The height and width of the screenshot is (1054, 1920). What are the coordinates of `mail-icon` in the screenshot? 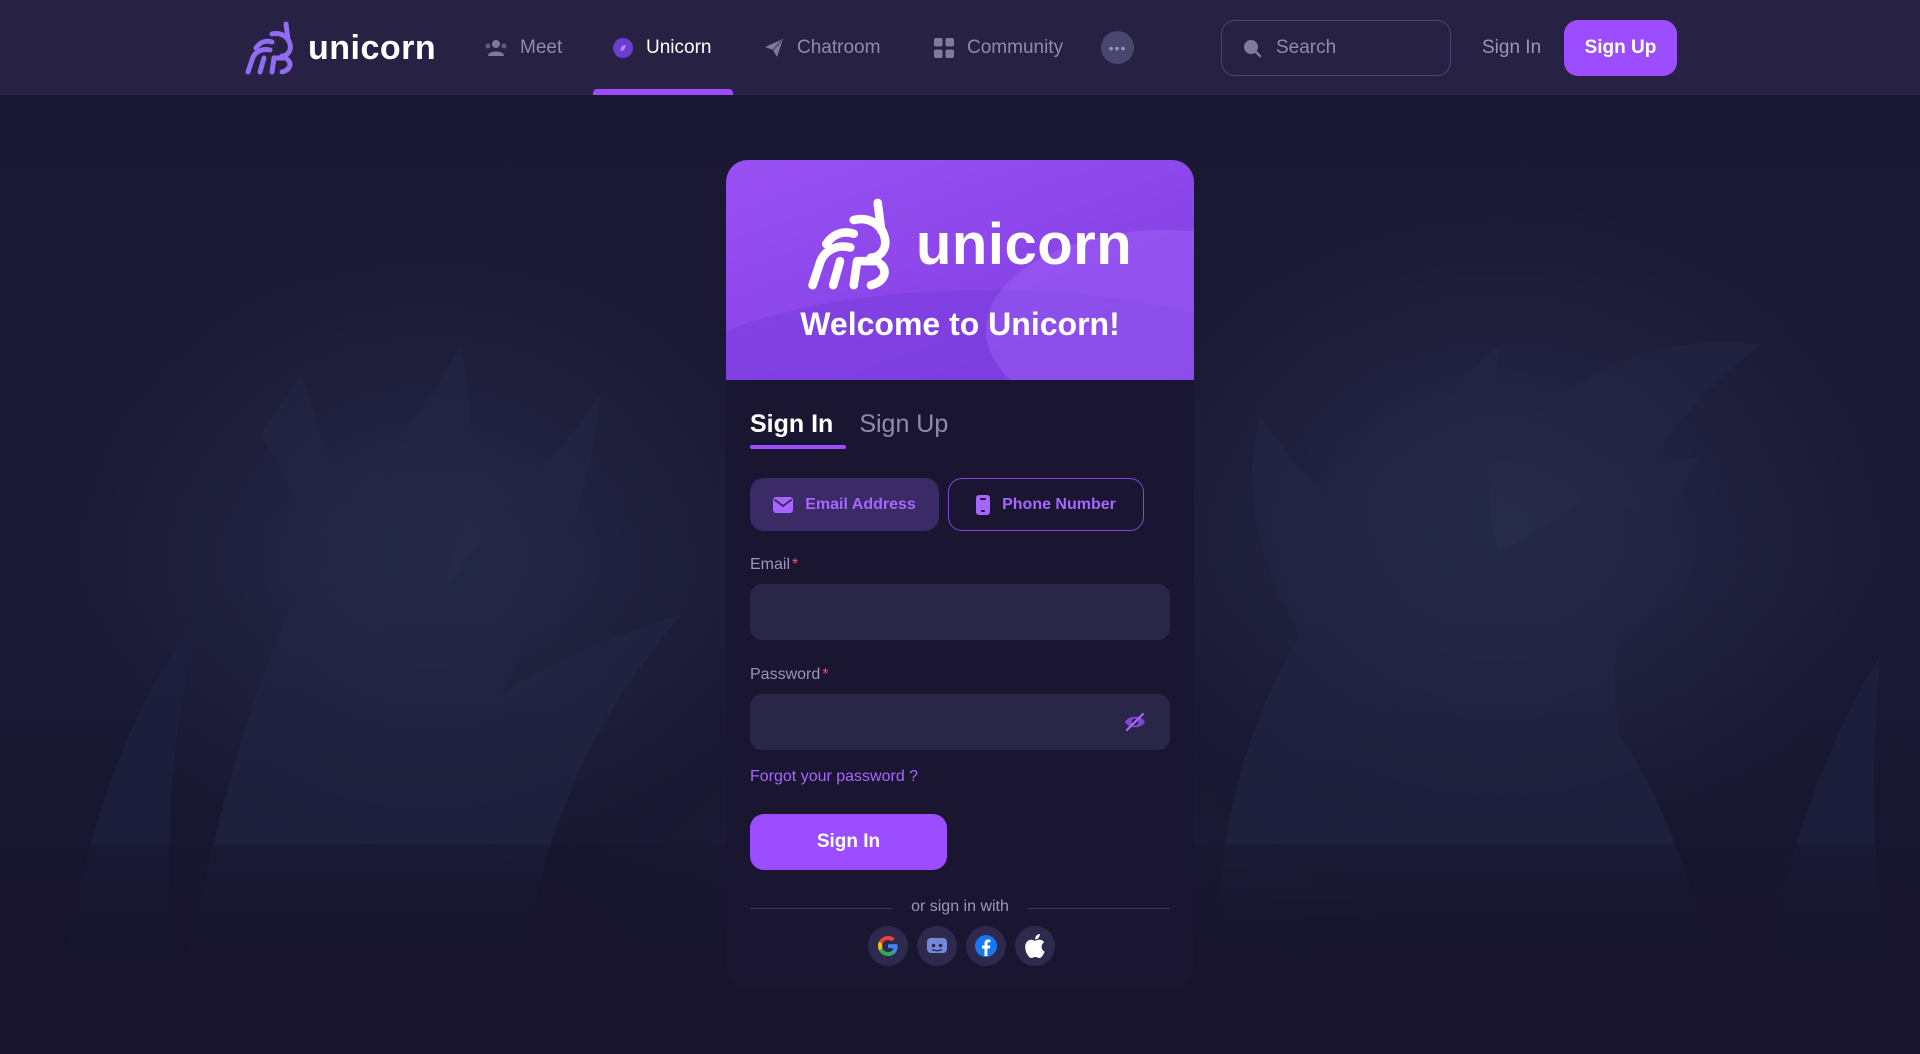 It's located at (783, 504).